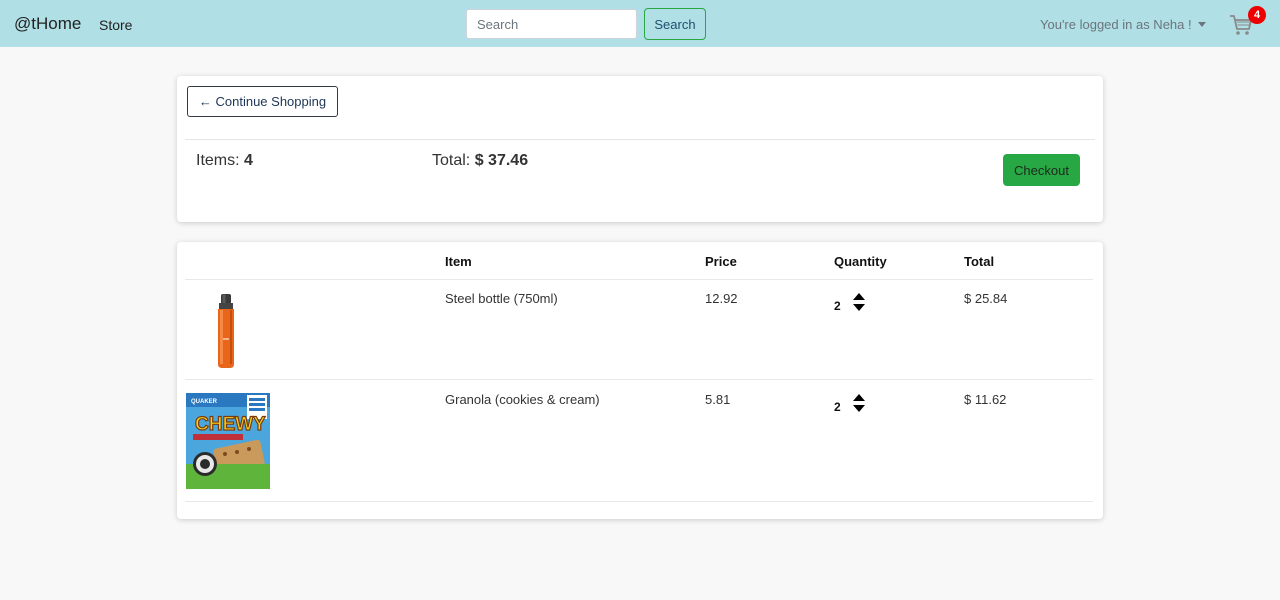 The image size is (1280, 600). I want to click on item-price: 12.92, so click(721, 298).